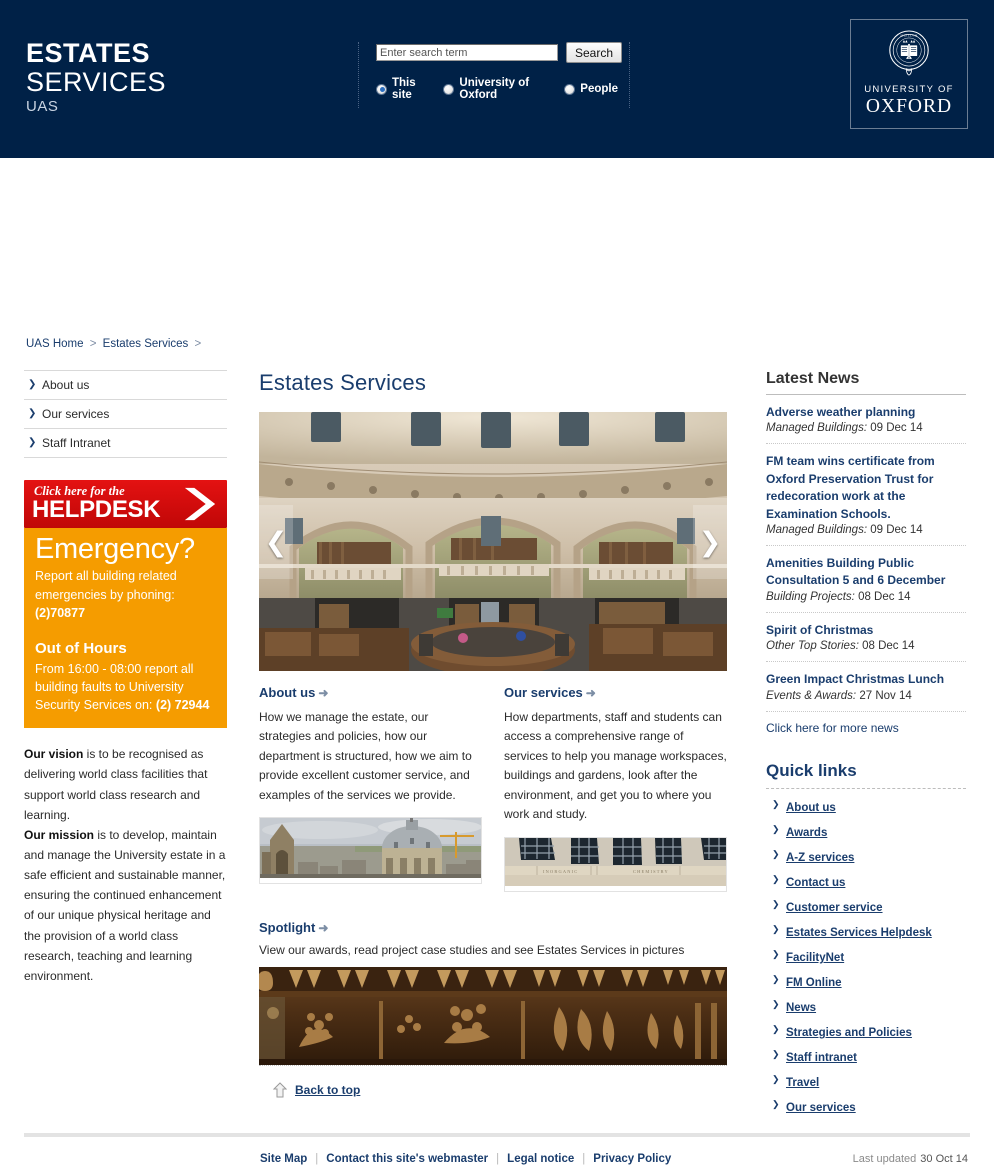 The image size is (994, 1165). What do you see at coordinates (146, 344) in the screenshot?
I see `breadcrumb-item-estates-services: Estates Services` at bounding box center [146, 344].